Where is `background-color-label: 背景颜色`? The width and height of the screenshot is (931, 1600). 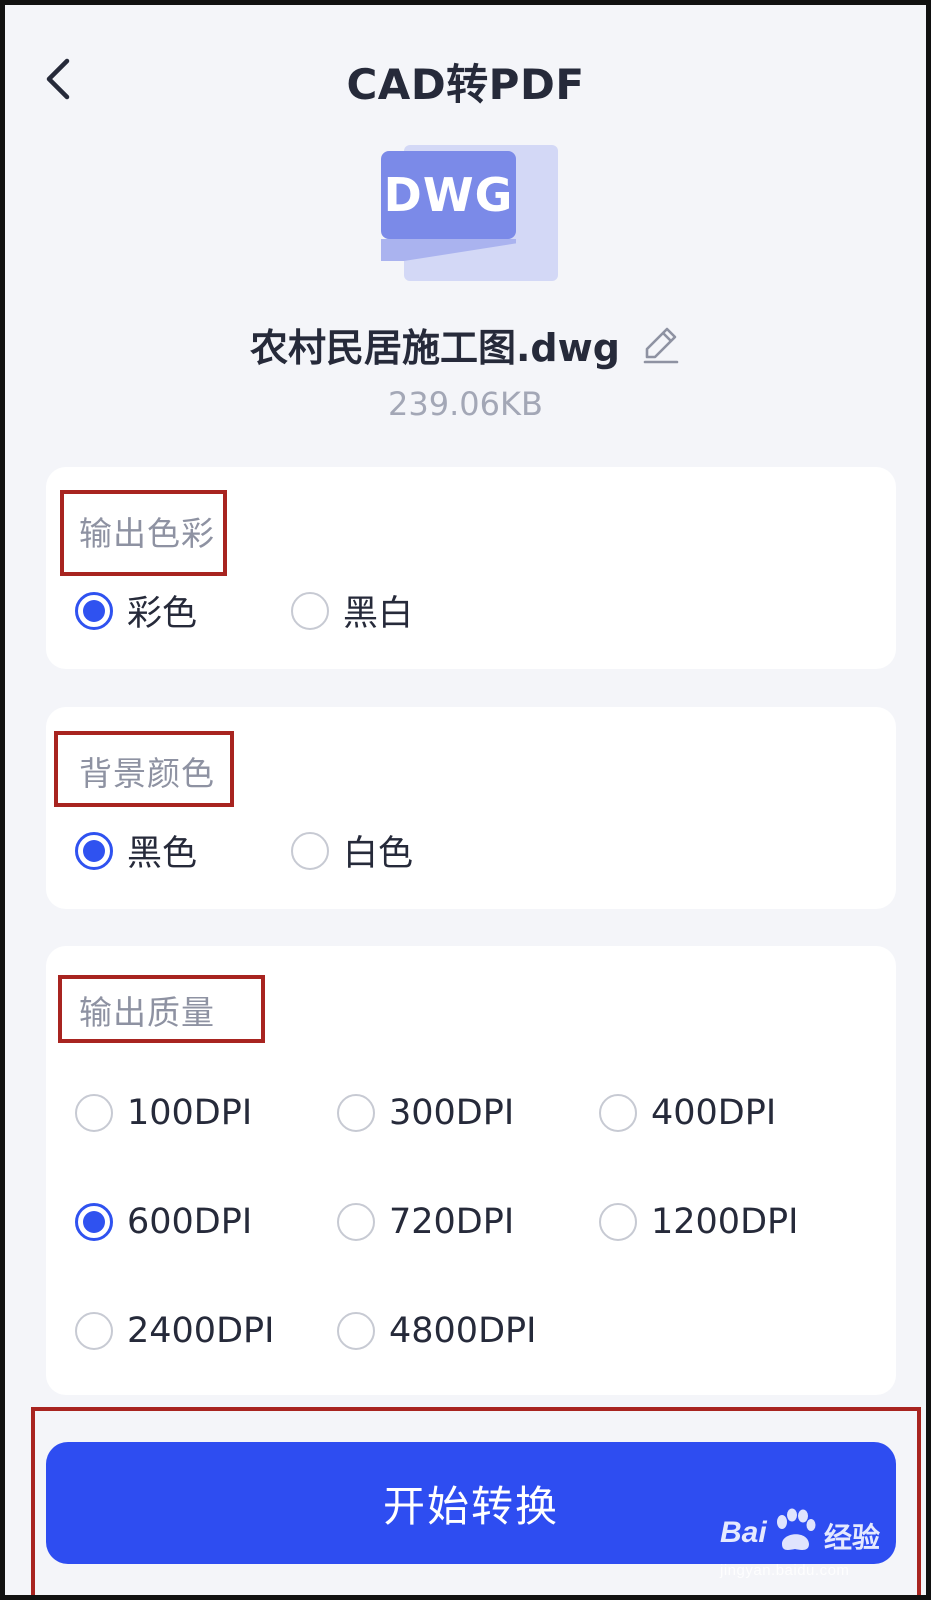
background-color-label: 背景颜色 is located at coordinates (147, 773).